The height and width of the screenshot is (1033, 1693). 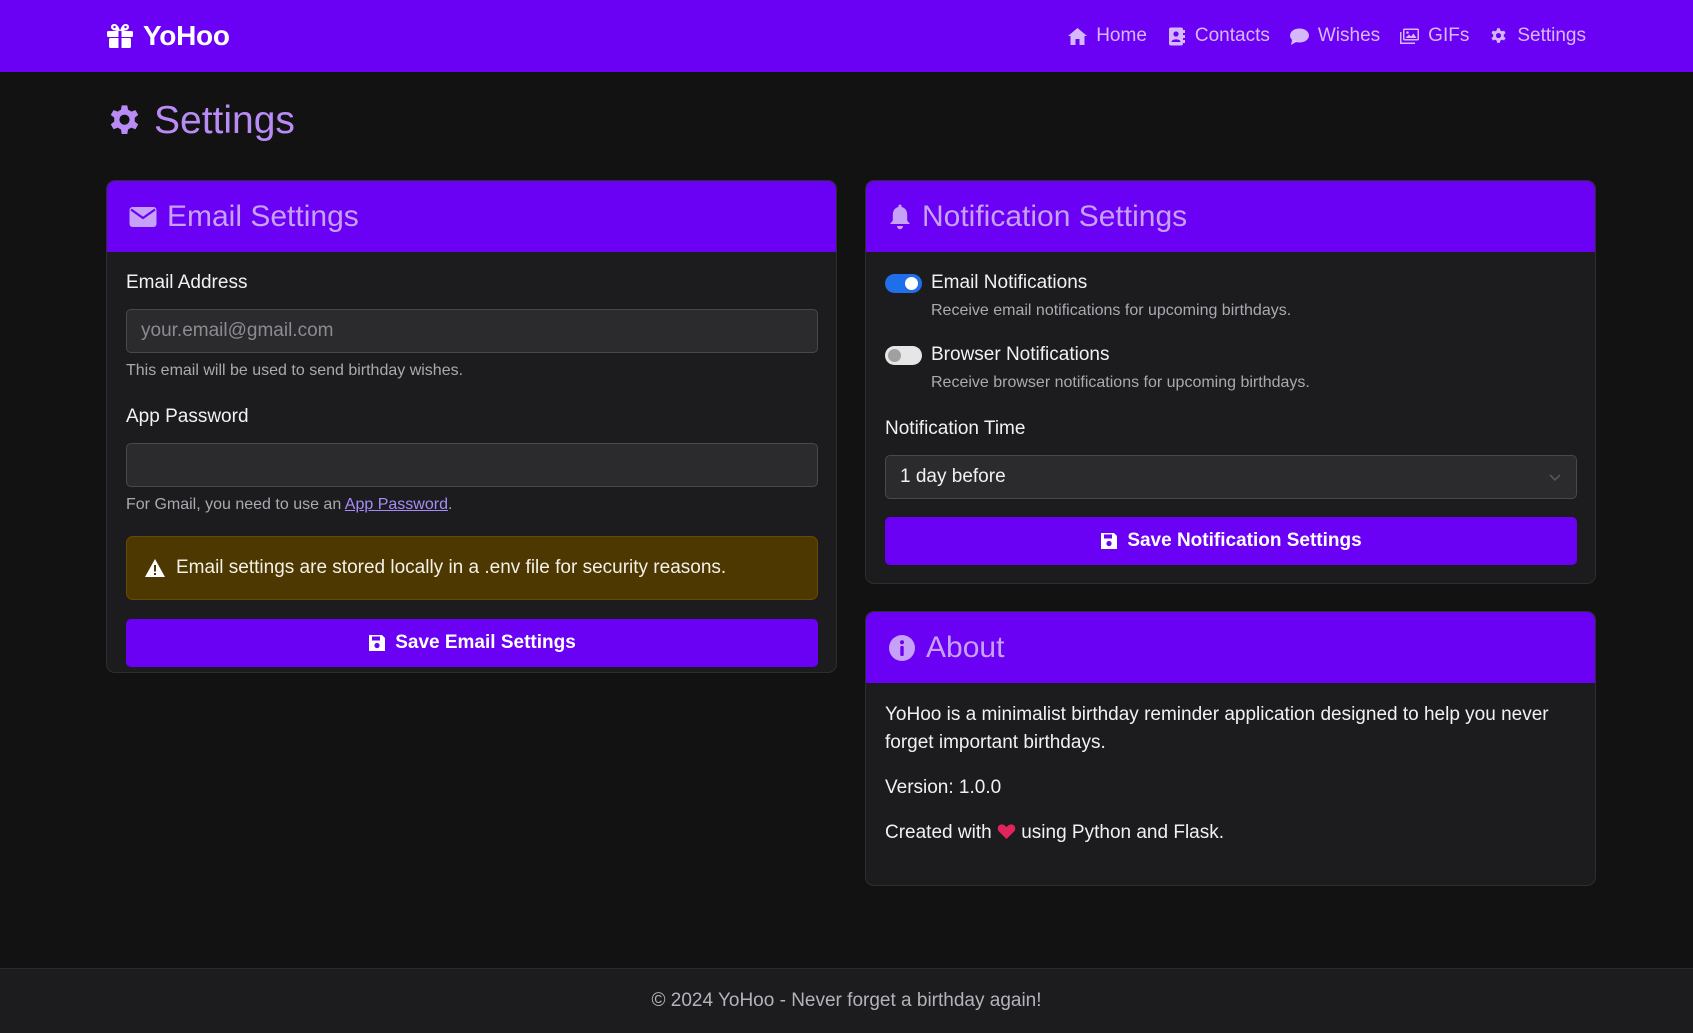 What do you see at coordinates (955, 428) in the screenshot?
I see `notification-time-label: Notification Time` at bounding box center [955, 428].